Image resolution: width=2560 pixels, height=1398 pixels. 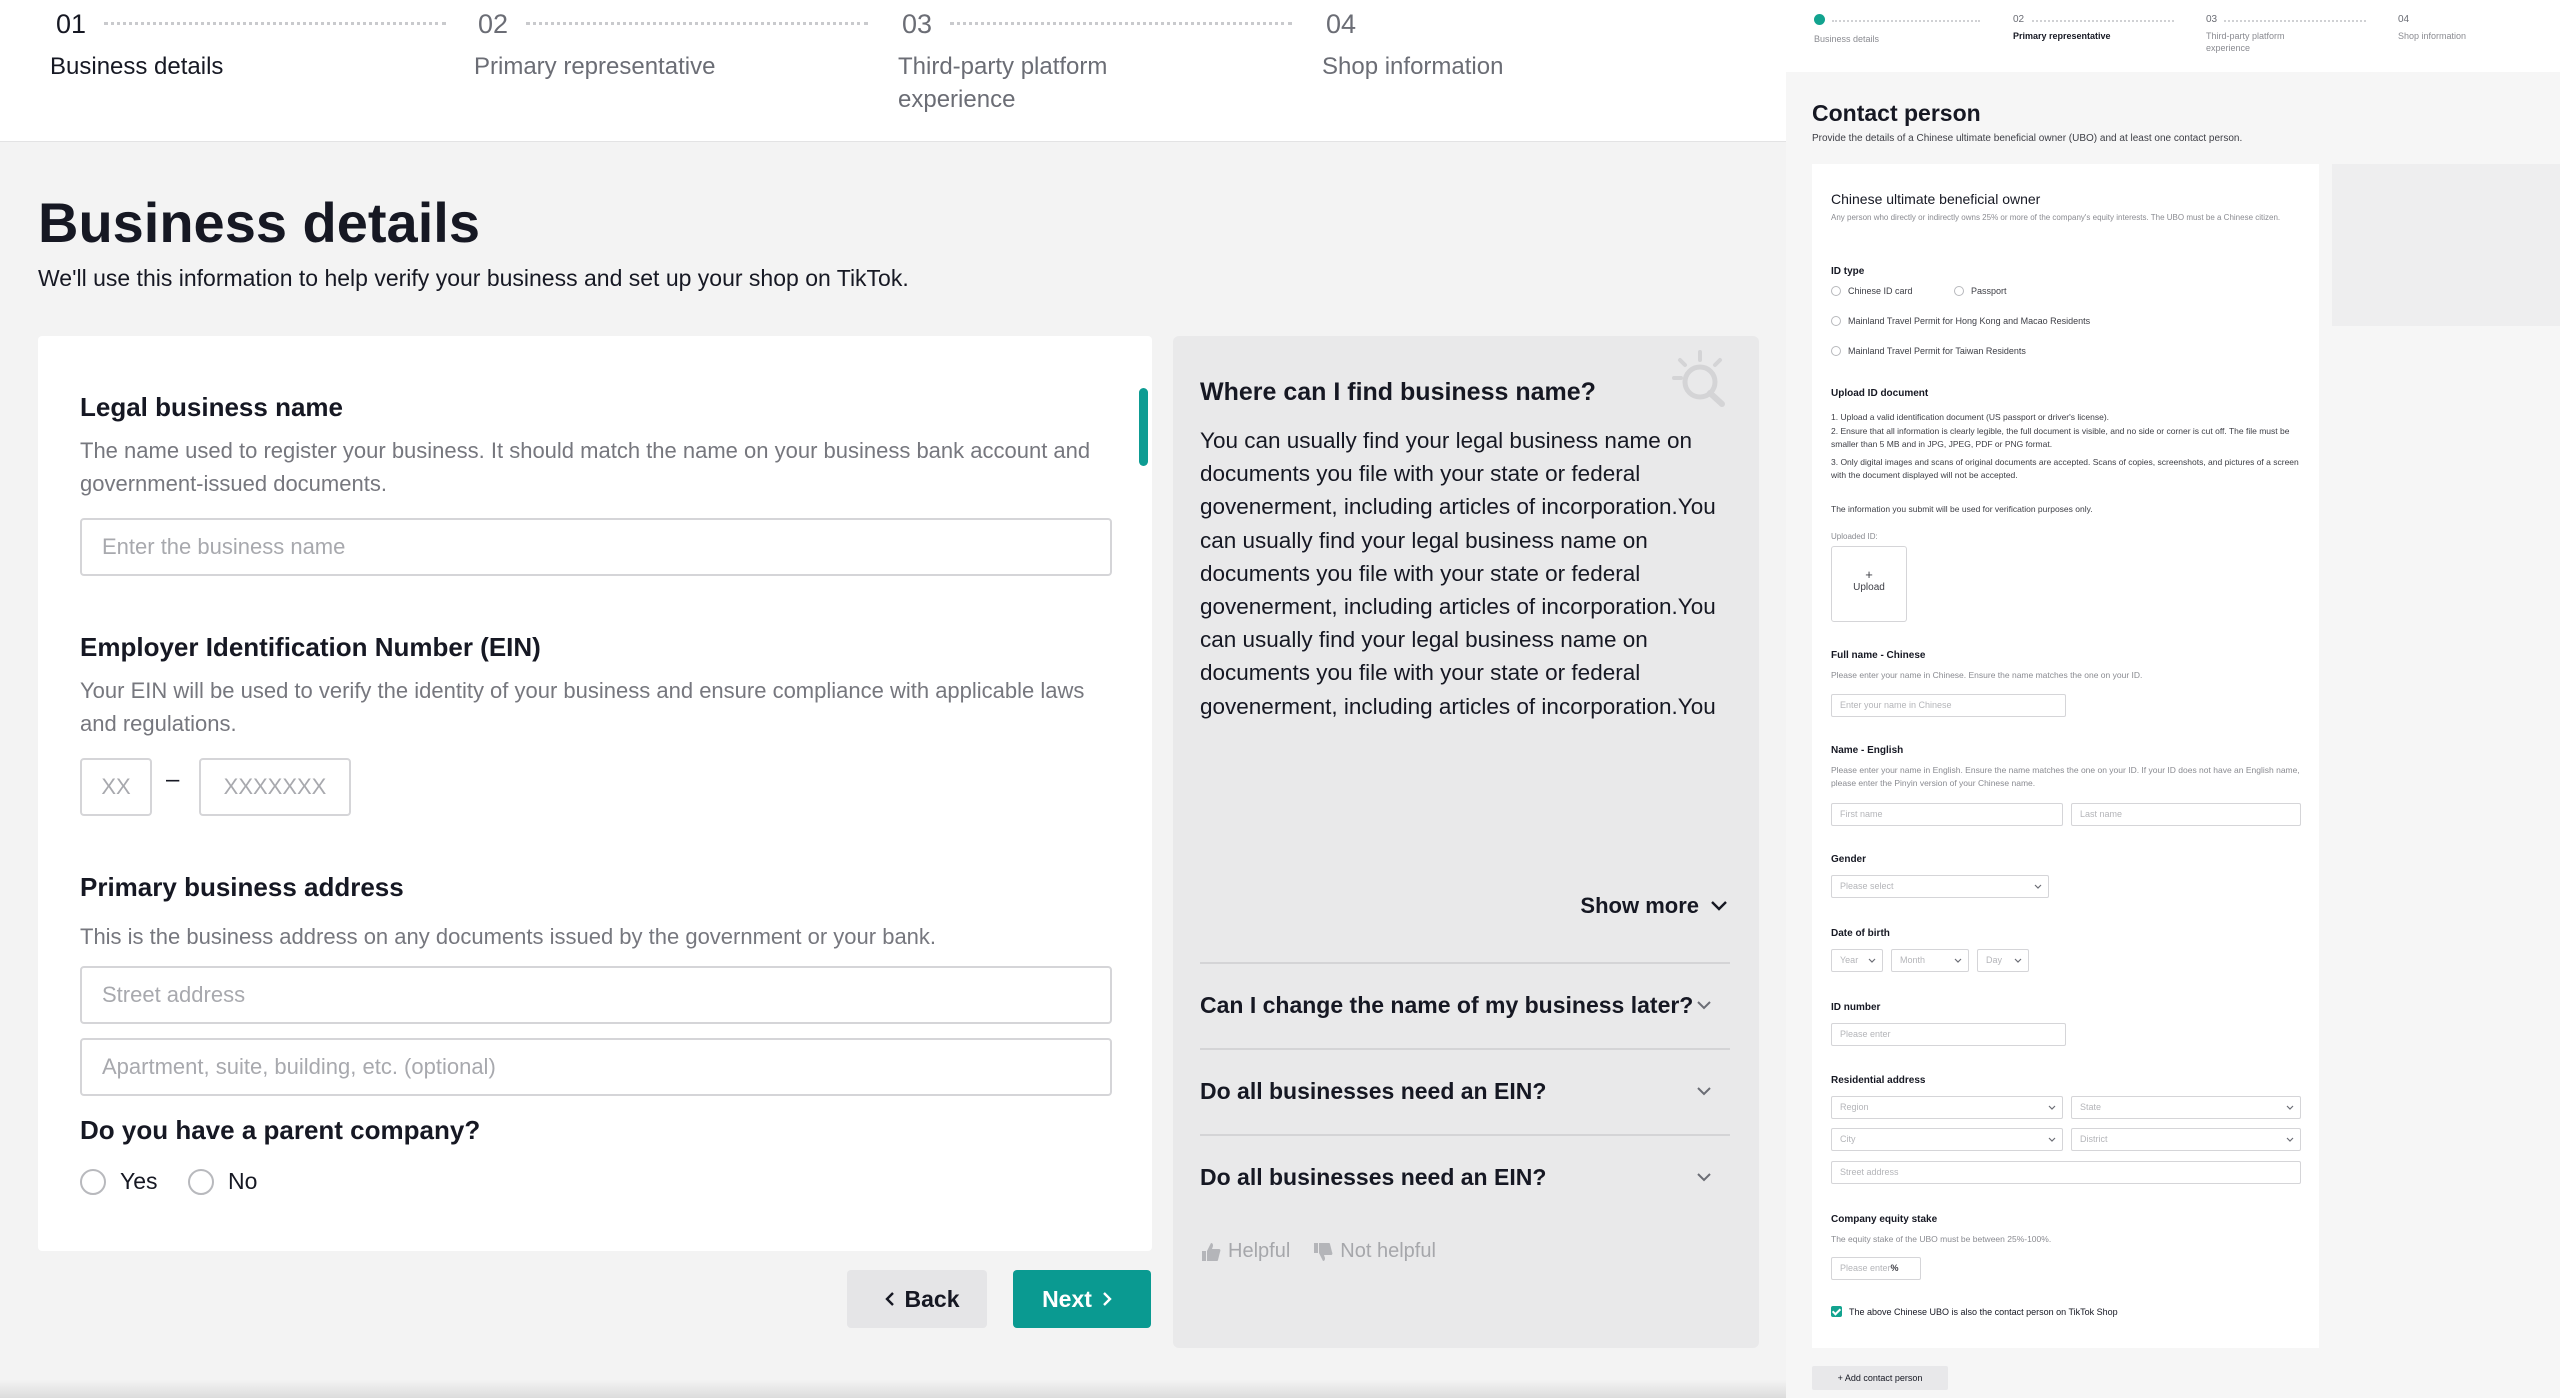 What do you see at coordinates (1067, 1298) in the screenshot?
I see `next-label: Next` at bounding box center [1067, 1298].